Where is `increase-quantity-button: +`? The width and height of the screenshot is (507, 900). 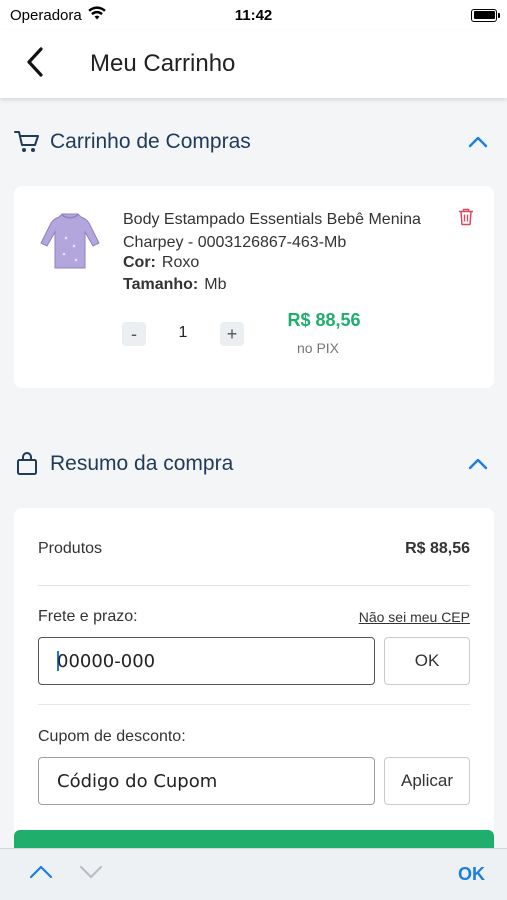
increase-quantity-button: + is located at coordinates (232, 334).